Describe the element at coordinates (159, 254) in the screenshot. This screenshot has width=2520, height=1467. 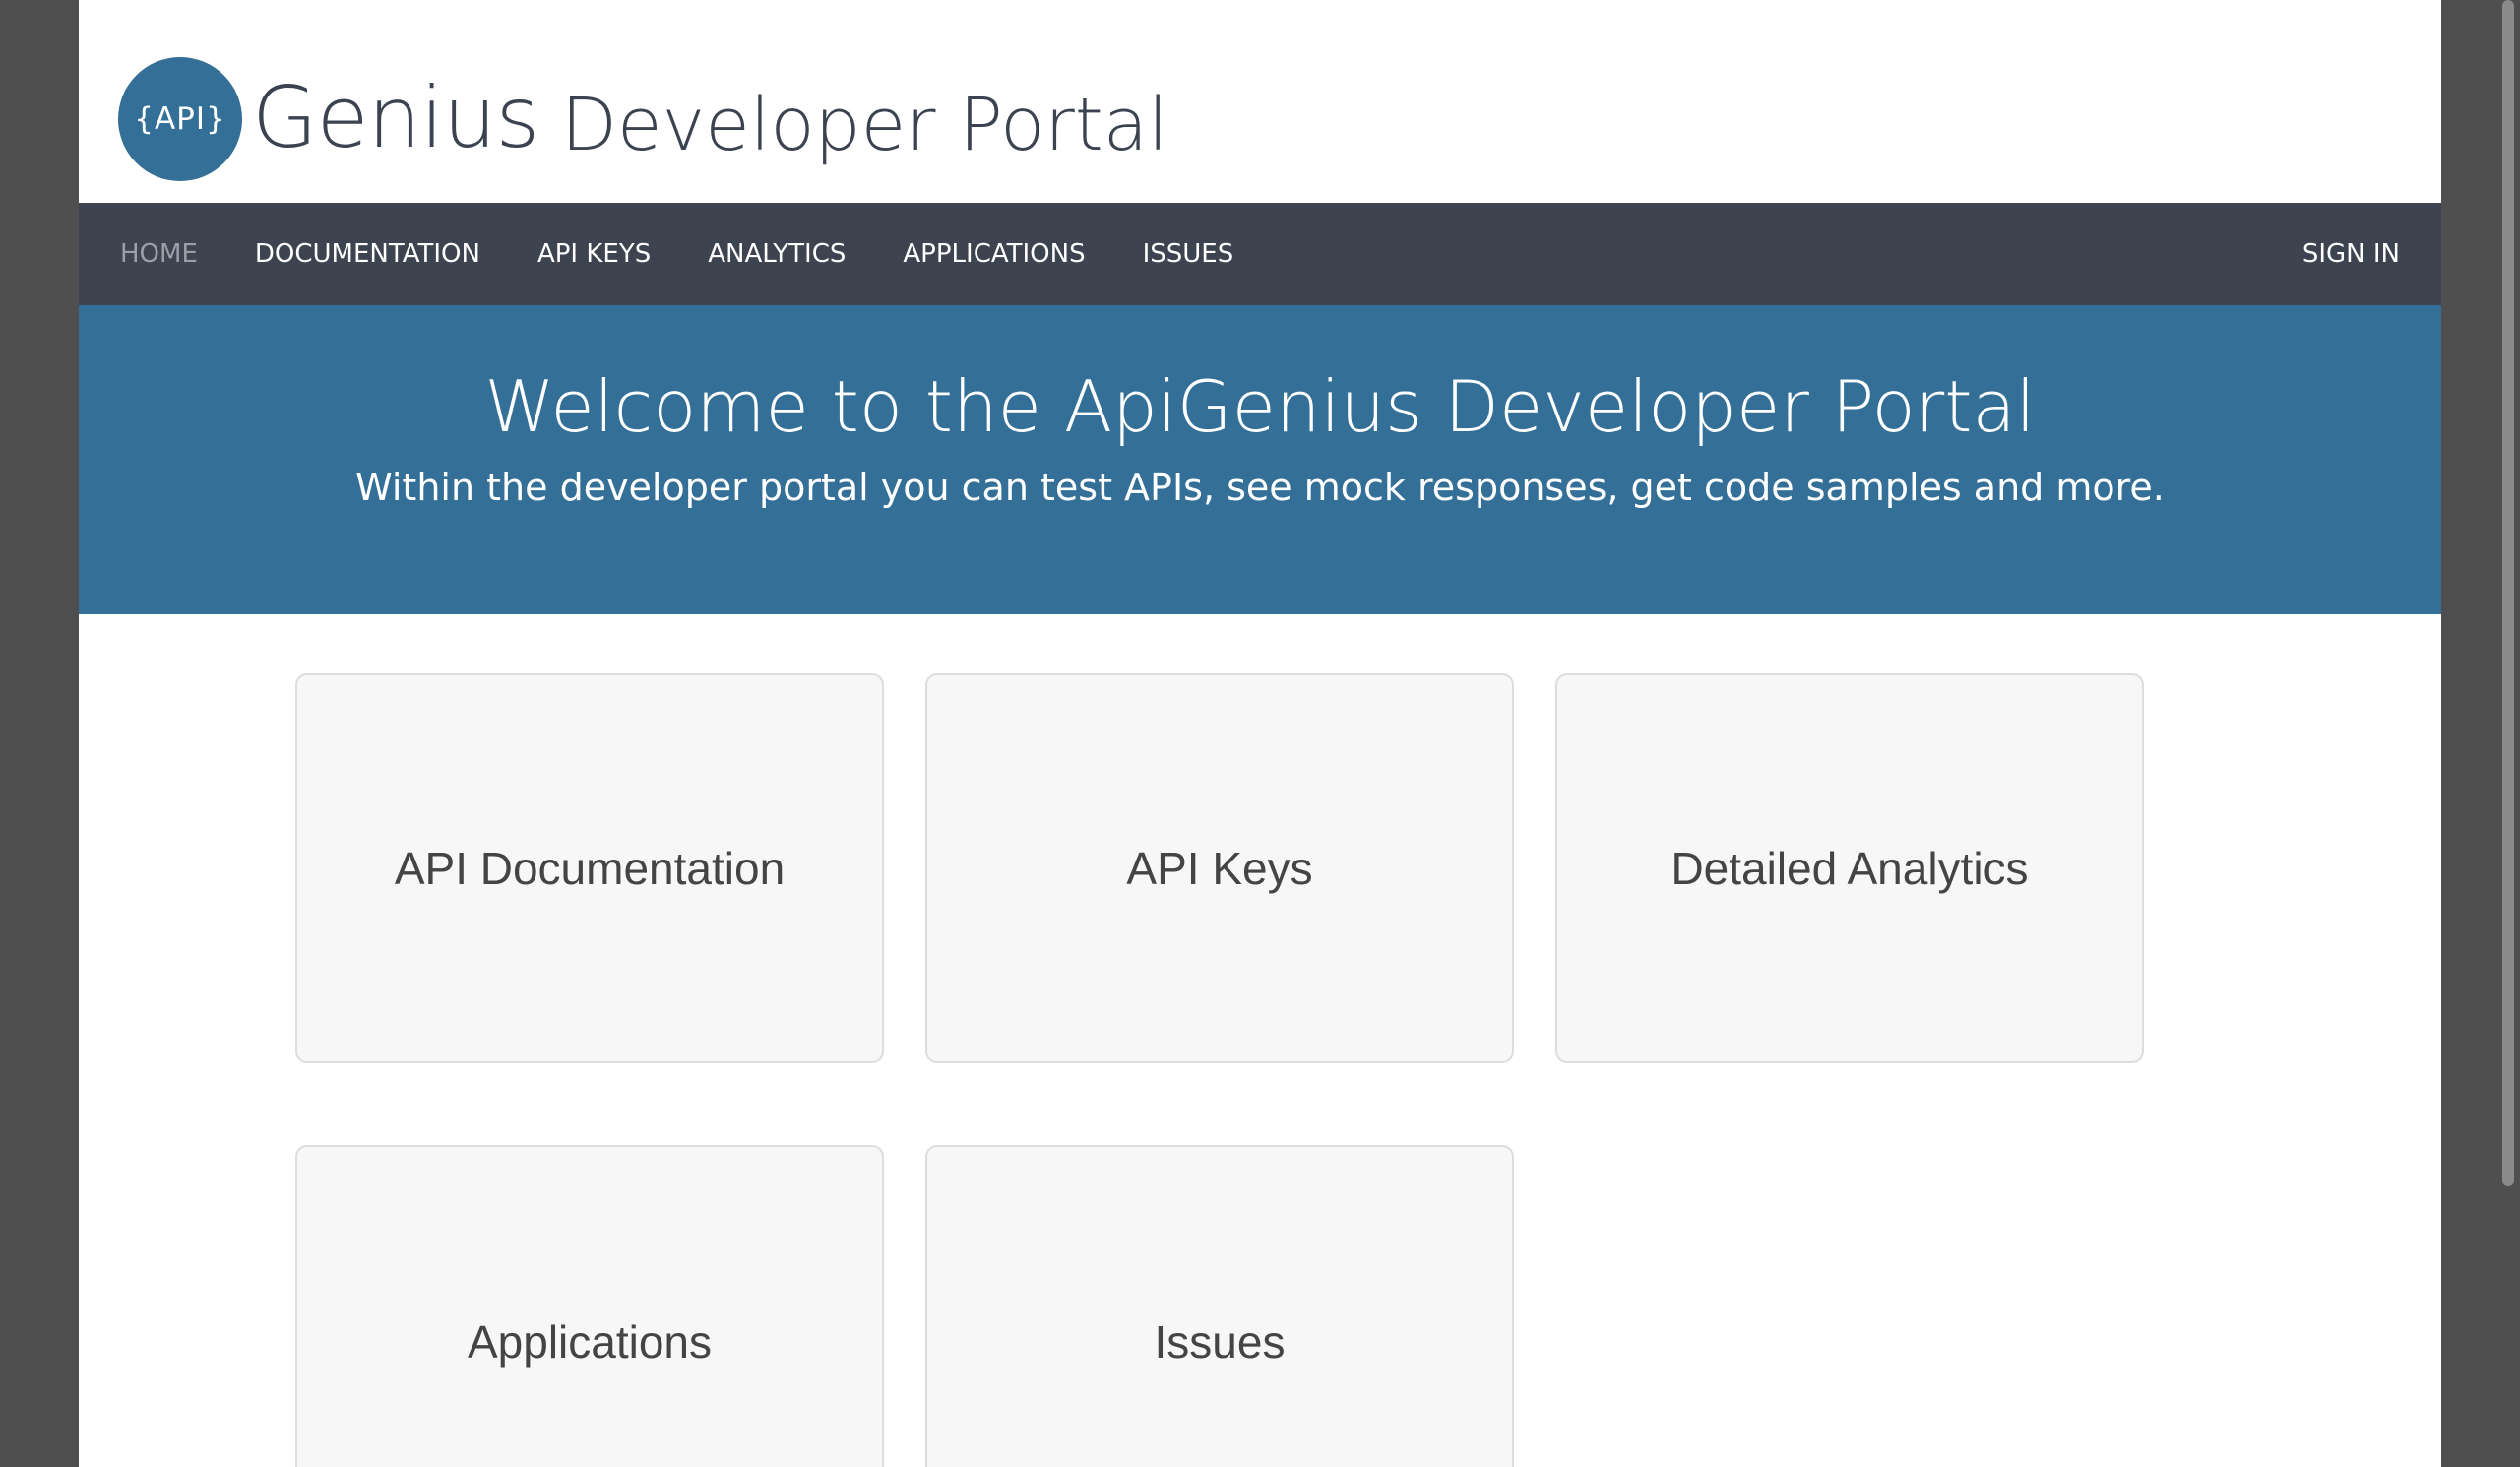
I see `nav-item-home: HOME` at that location.